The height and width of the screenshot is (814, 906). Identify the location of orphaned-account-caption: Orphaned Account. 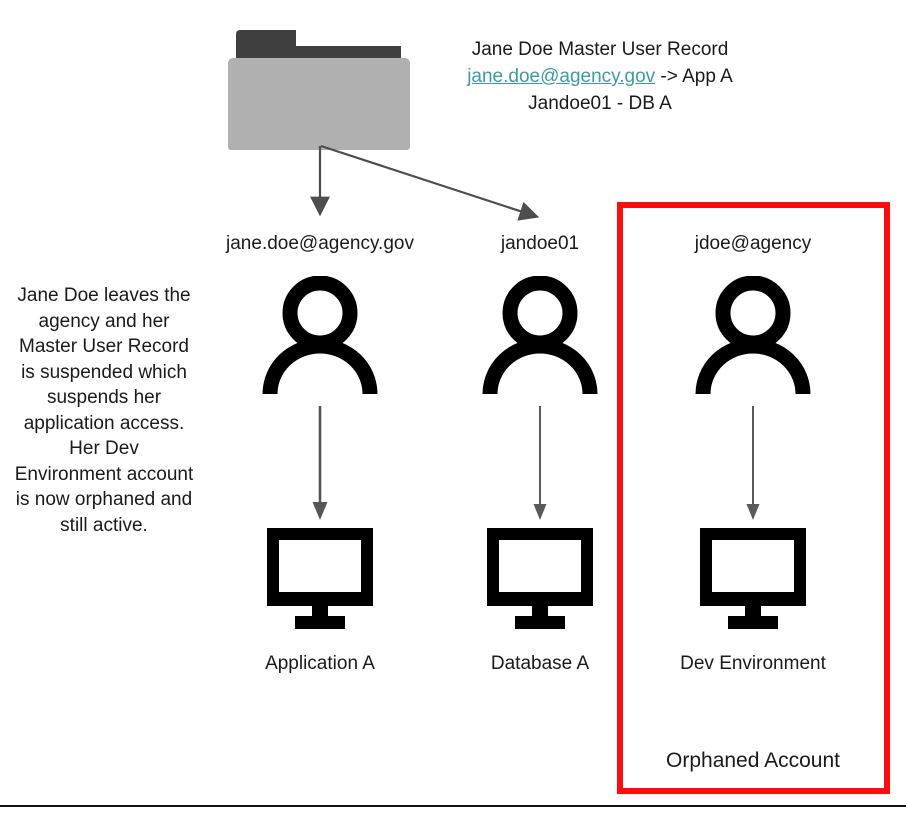
(753, 760).